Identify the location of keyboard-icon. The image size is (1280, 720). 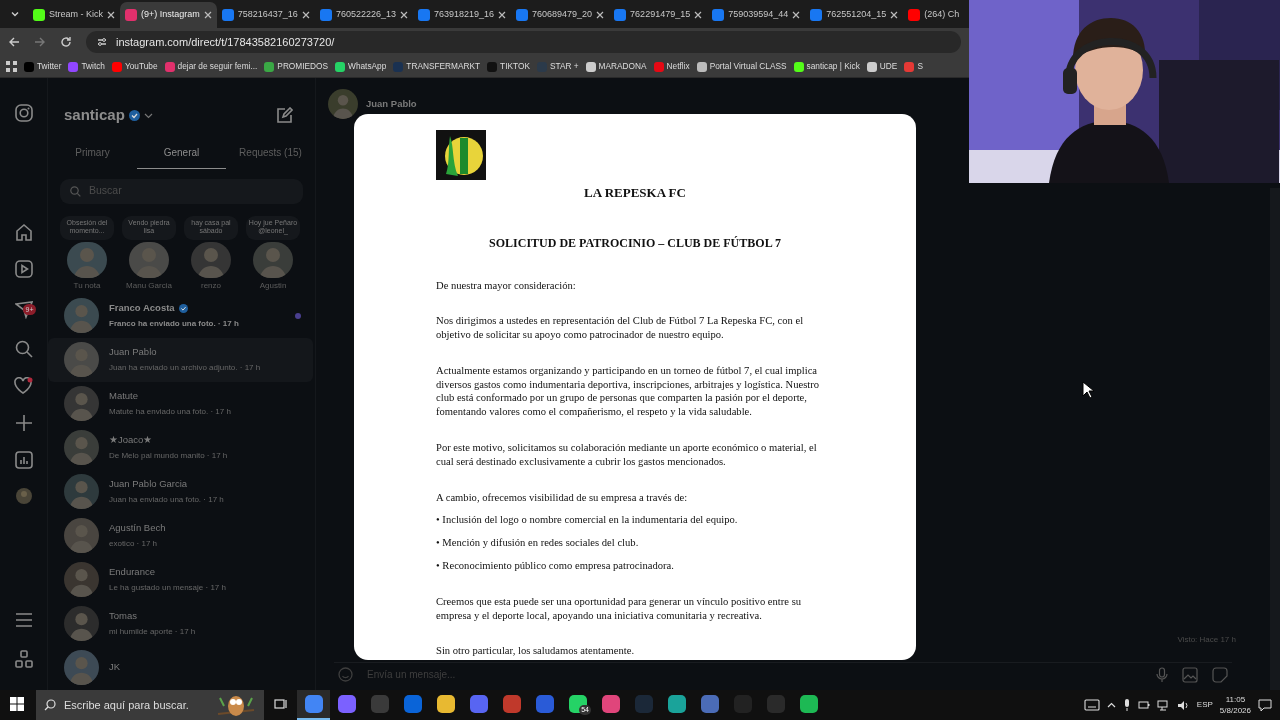
(1091, 705).